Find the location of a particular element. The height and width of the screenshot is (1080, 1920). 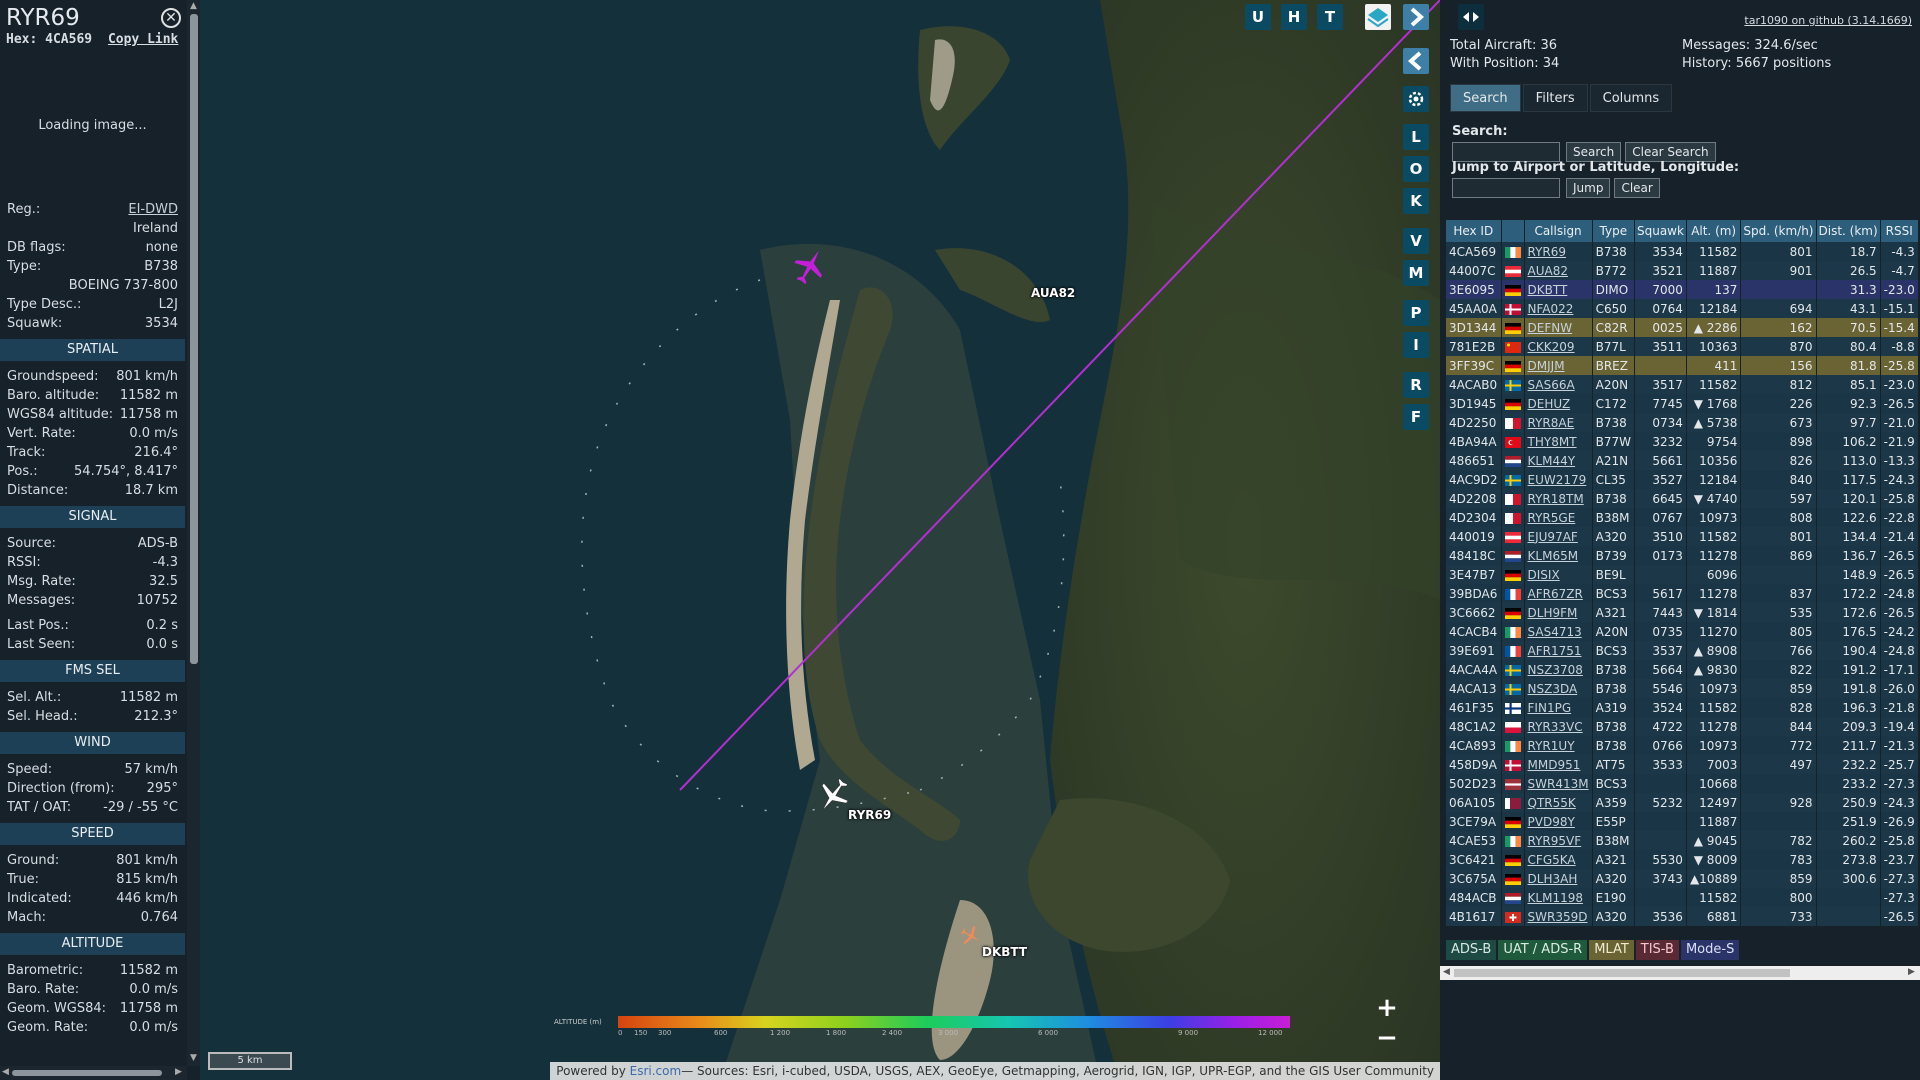

callsign-link: EUW2179 is located at coordinates (1558, 479).